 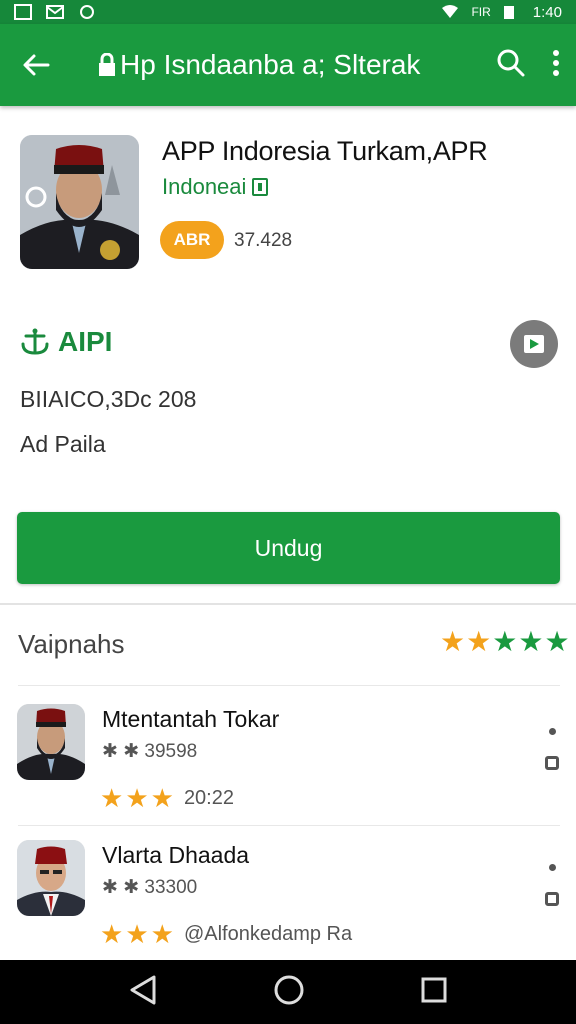 I want to click on battery-icon, so click(x=512, y=12).